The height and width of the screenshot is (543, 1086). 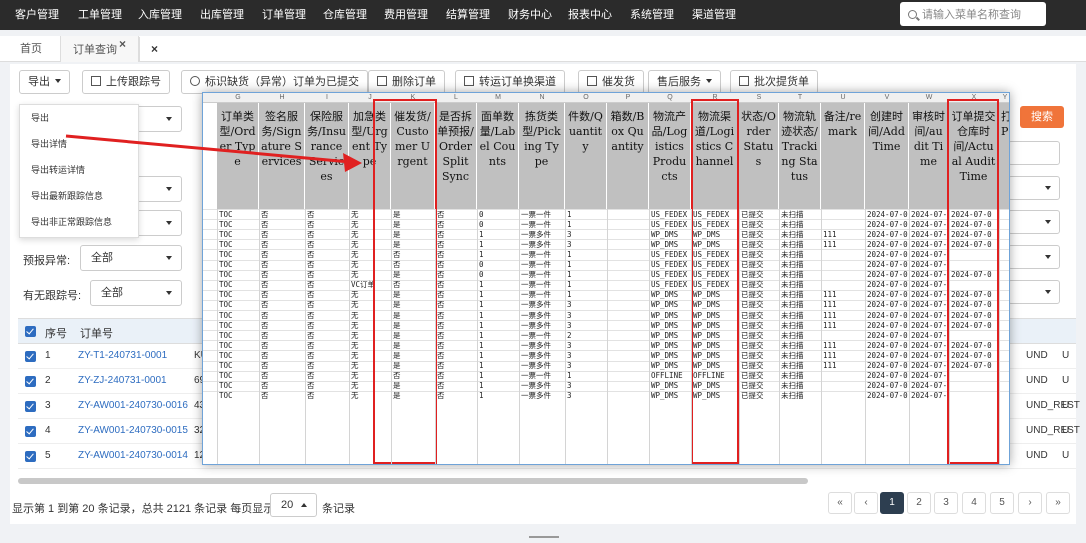 What do you see at coordinates (126, 82) in the screenshot?
I see `upload-tracking-button: 上传跟踪号` at bounding box center [126, 82].